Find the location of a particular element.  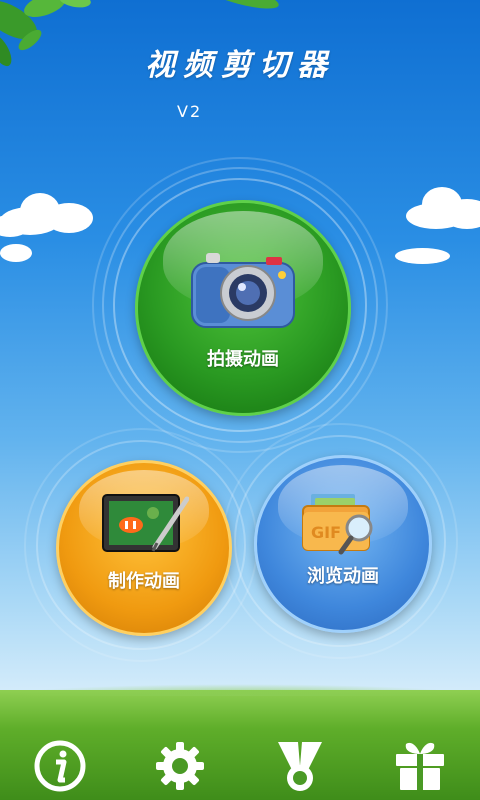

share-button is located at coordinates (300, 766).